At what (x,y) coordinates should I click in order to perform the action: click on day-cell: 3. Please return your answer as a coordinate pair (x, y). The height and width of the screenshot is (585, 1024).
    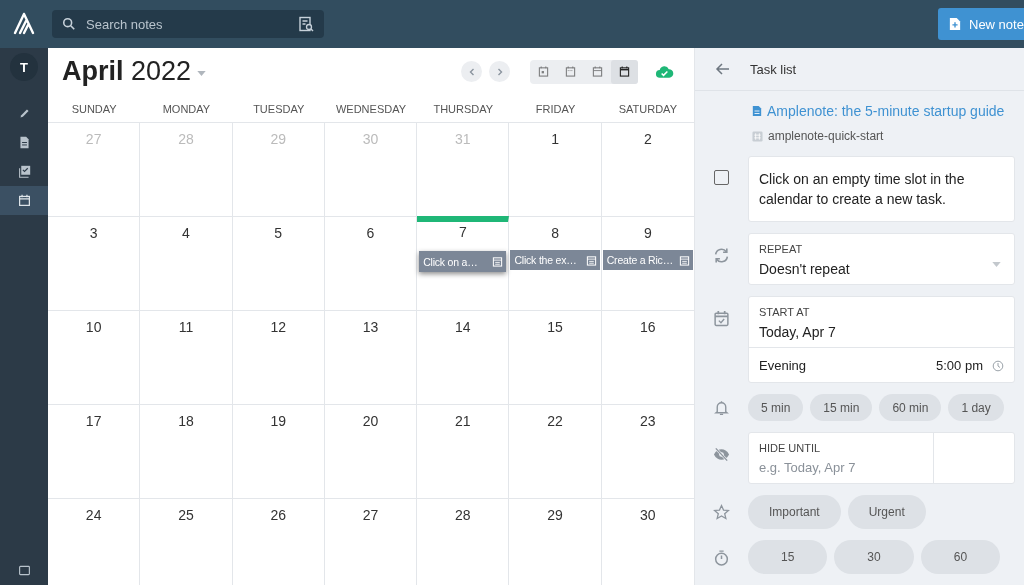
    Looking at the image, I should click on (94, 263).